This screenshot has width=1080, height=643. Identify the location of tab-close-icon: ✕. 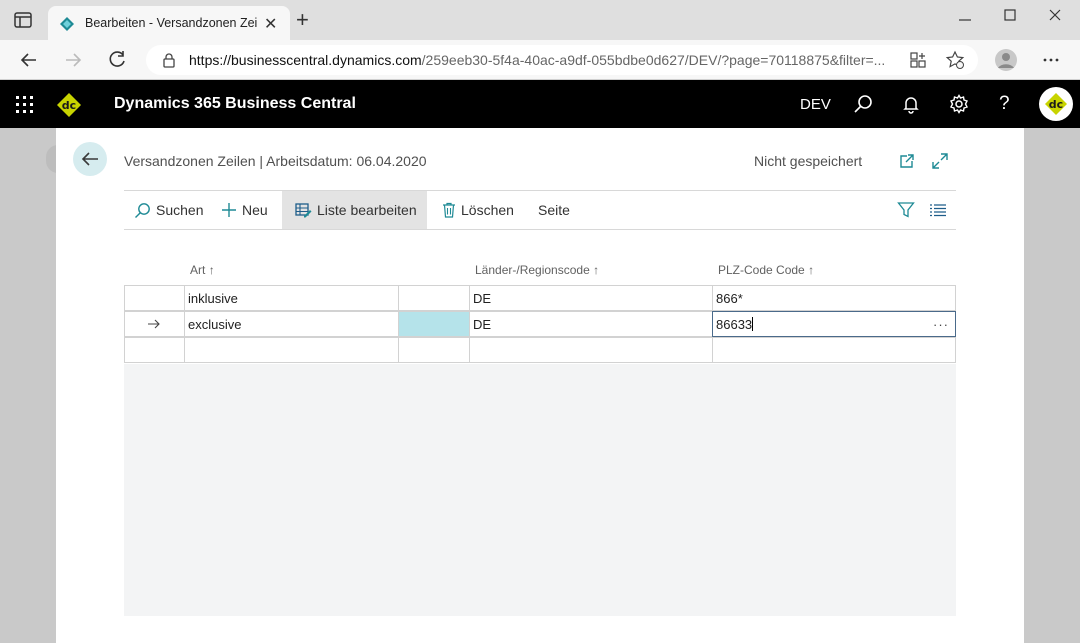
(270, 24).